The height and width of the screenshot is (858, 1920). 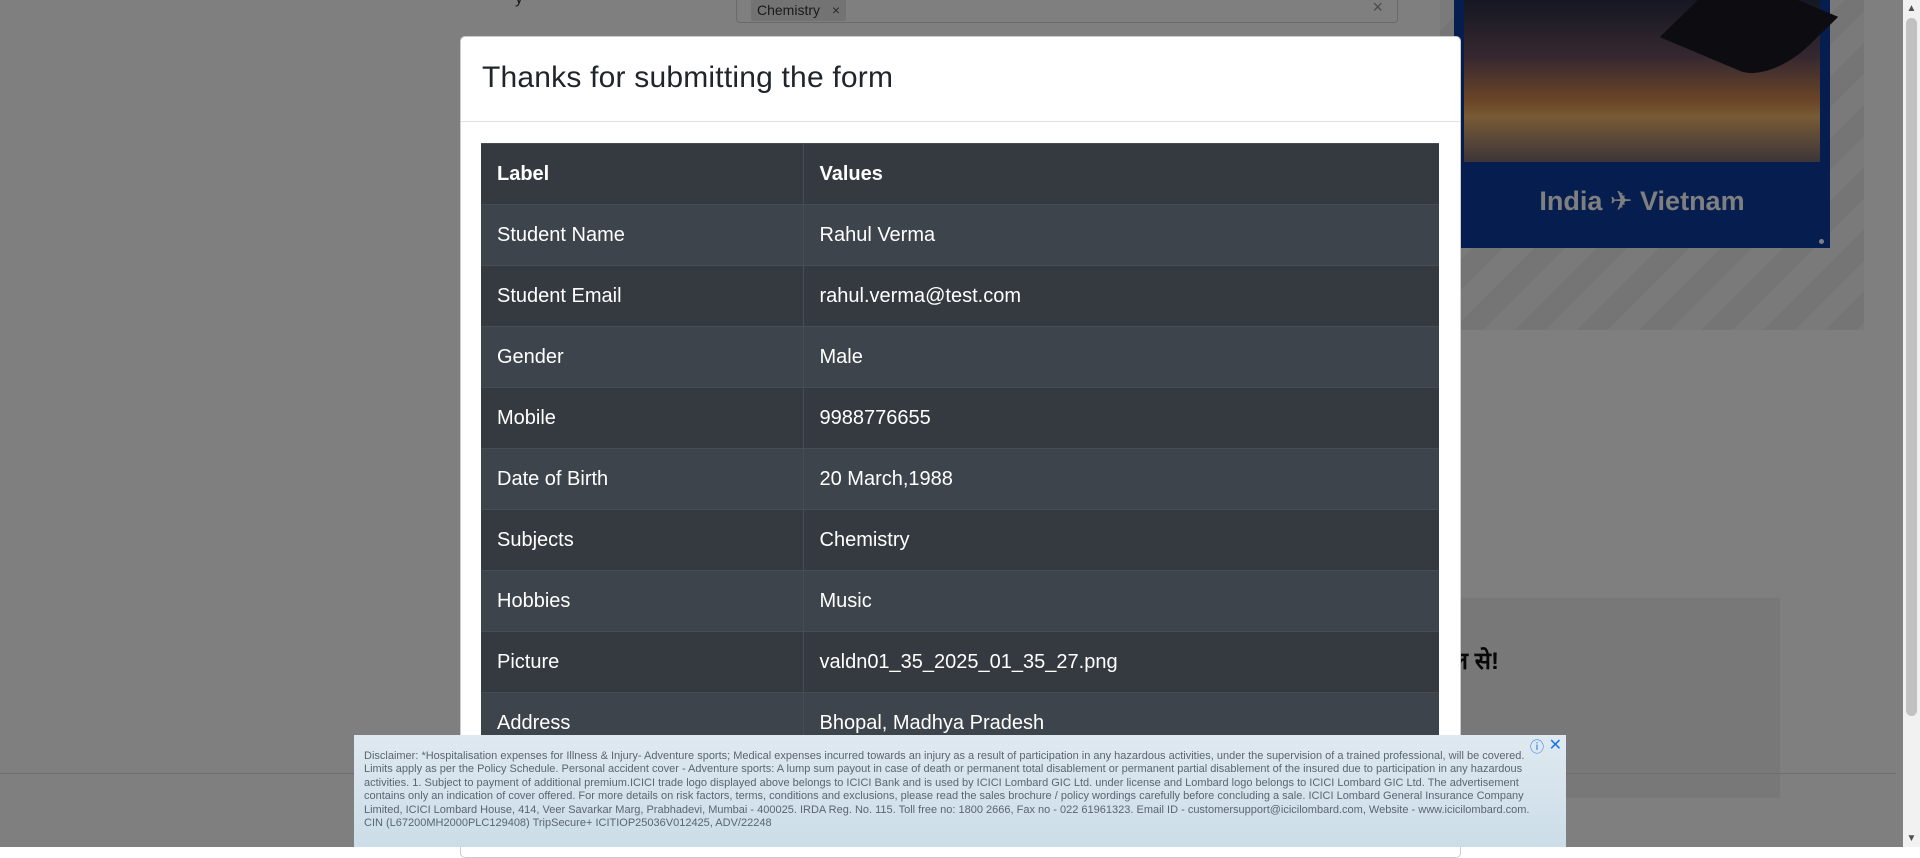 I want to click on table-row: Picture valdn01_35_2025_01_35_27.png, so click(x=960, y=662).